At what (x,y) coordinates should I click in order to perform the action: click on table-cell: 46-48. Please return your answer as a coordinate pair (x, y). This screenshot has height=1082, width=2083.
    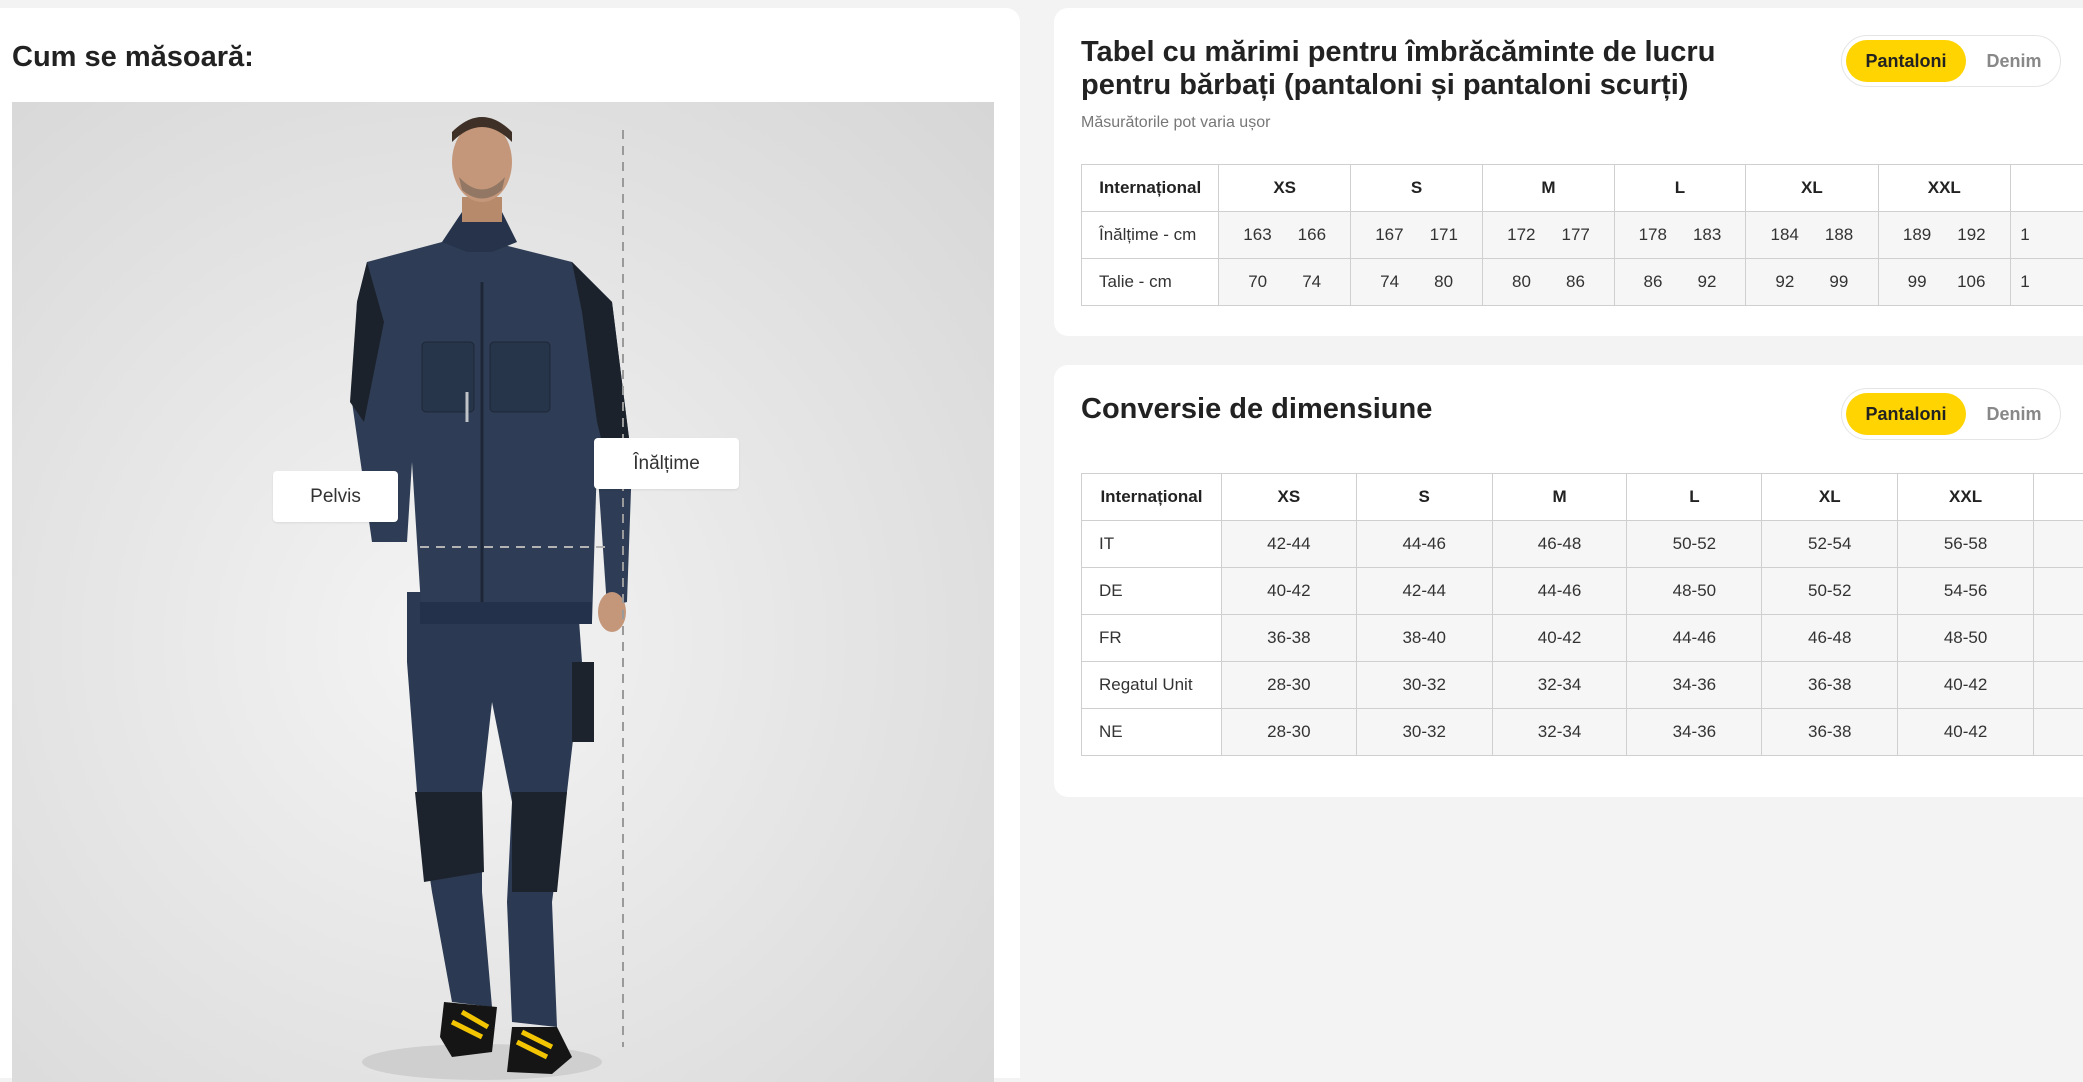
    Looking at the image, I should click on (1830, 638).